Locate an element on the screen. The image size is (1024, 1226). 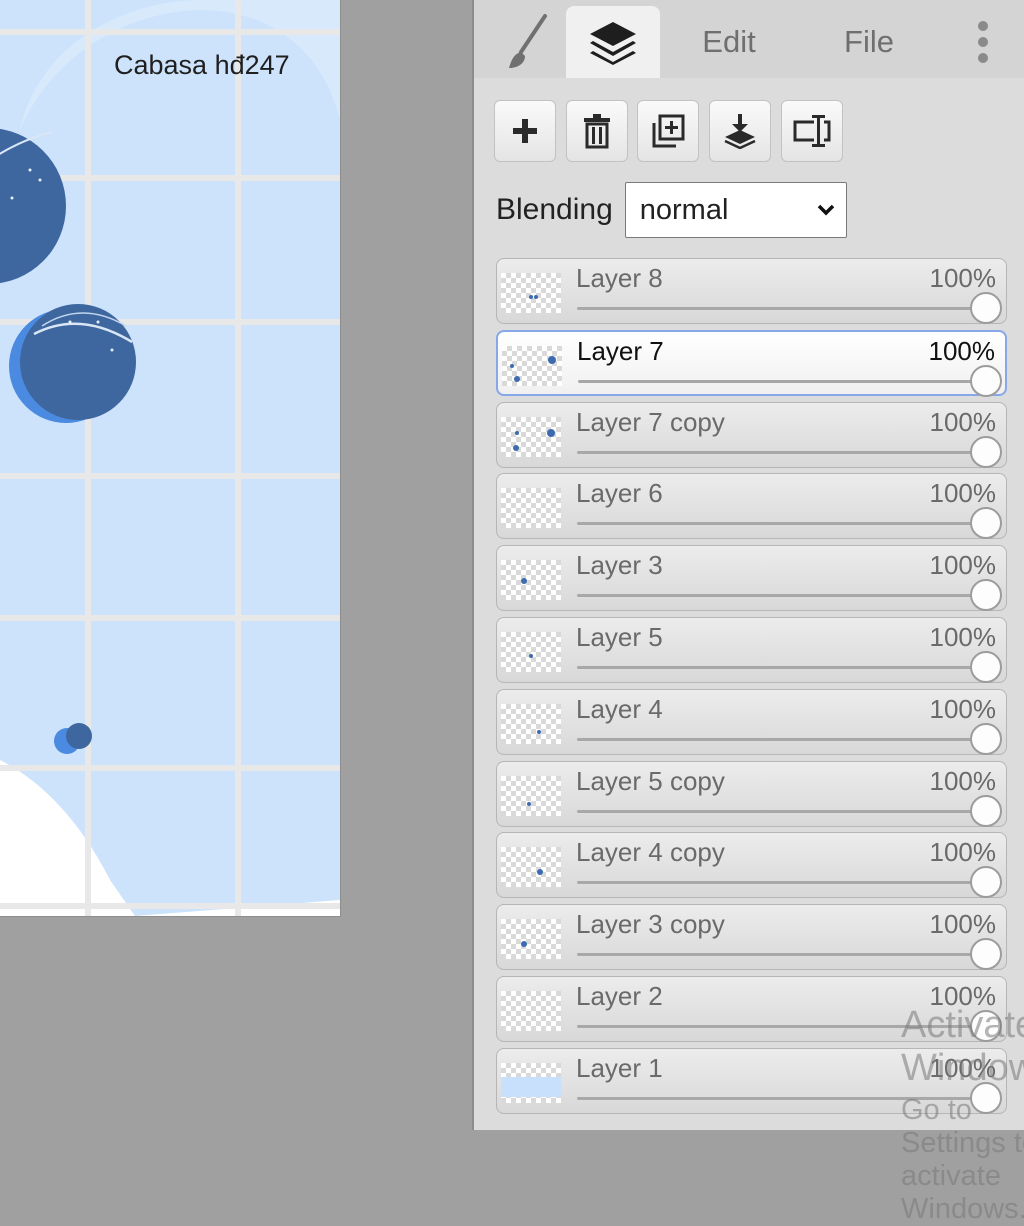
tab-brush is located at coordinates (529, 42).